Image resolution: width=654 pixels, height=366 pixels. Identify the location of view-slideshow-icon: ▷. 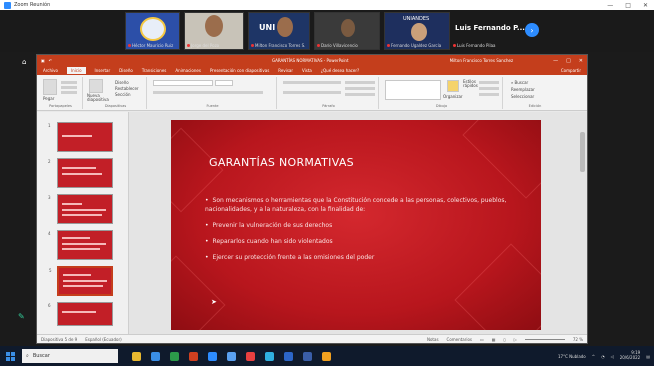
(515, 339).